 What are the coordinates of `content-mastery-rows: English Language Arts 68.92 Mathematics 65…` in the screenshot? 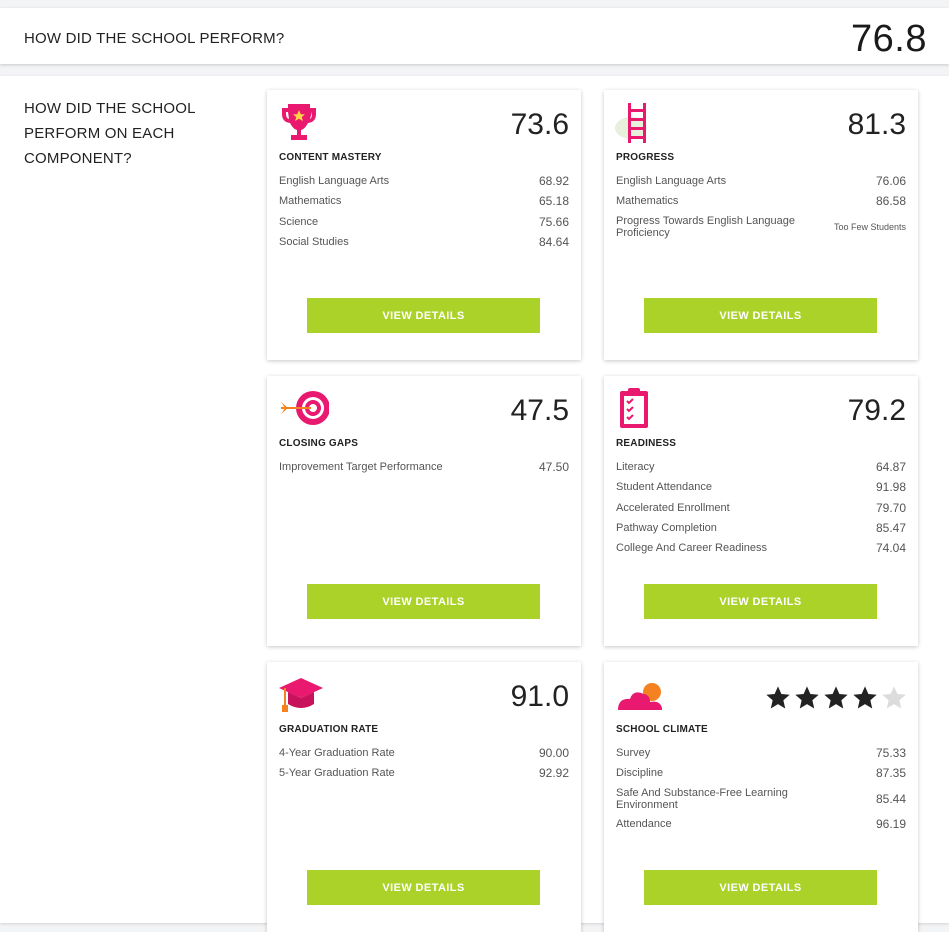 It's located at (424, 214).